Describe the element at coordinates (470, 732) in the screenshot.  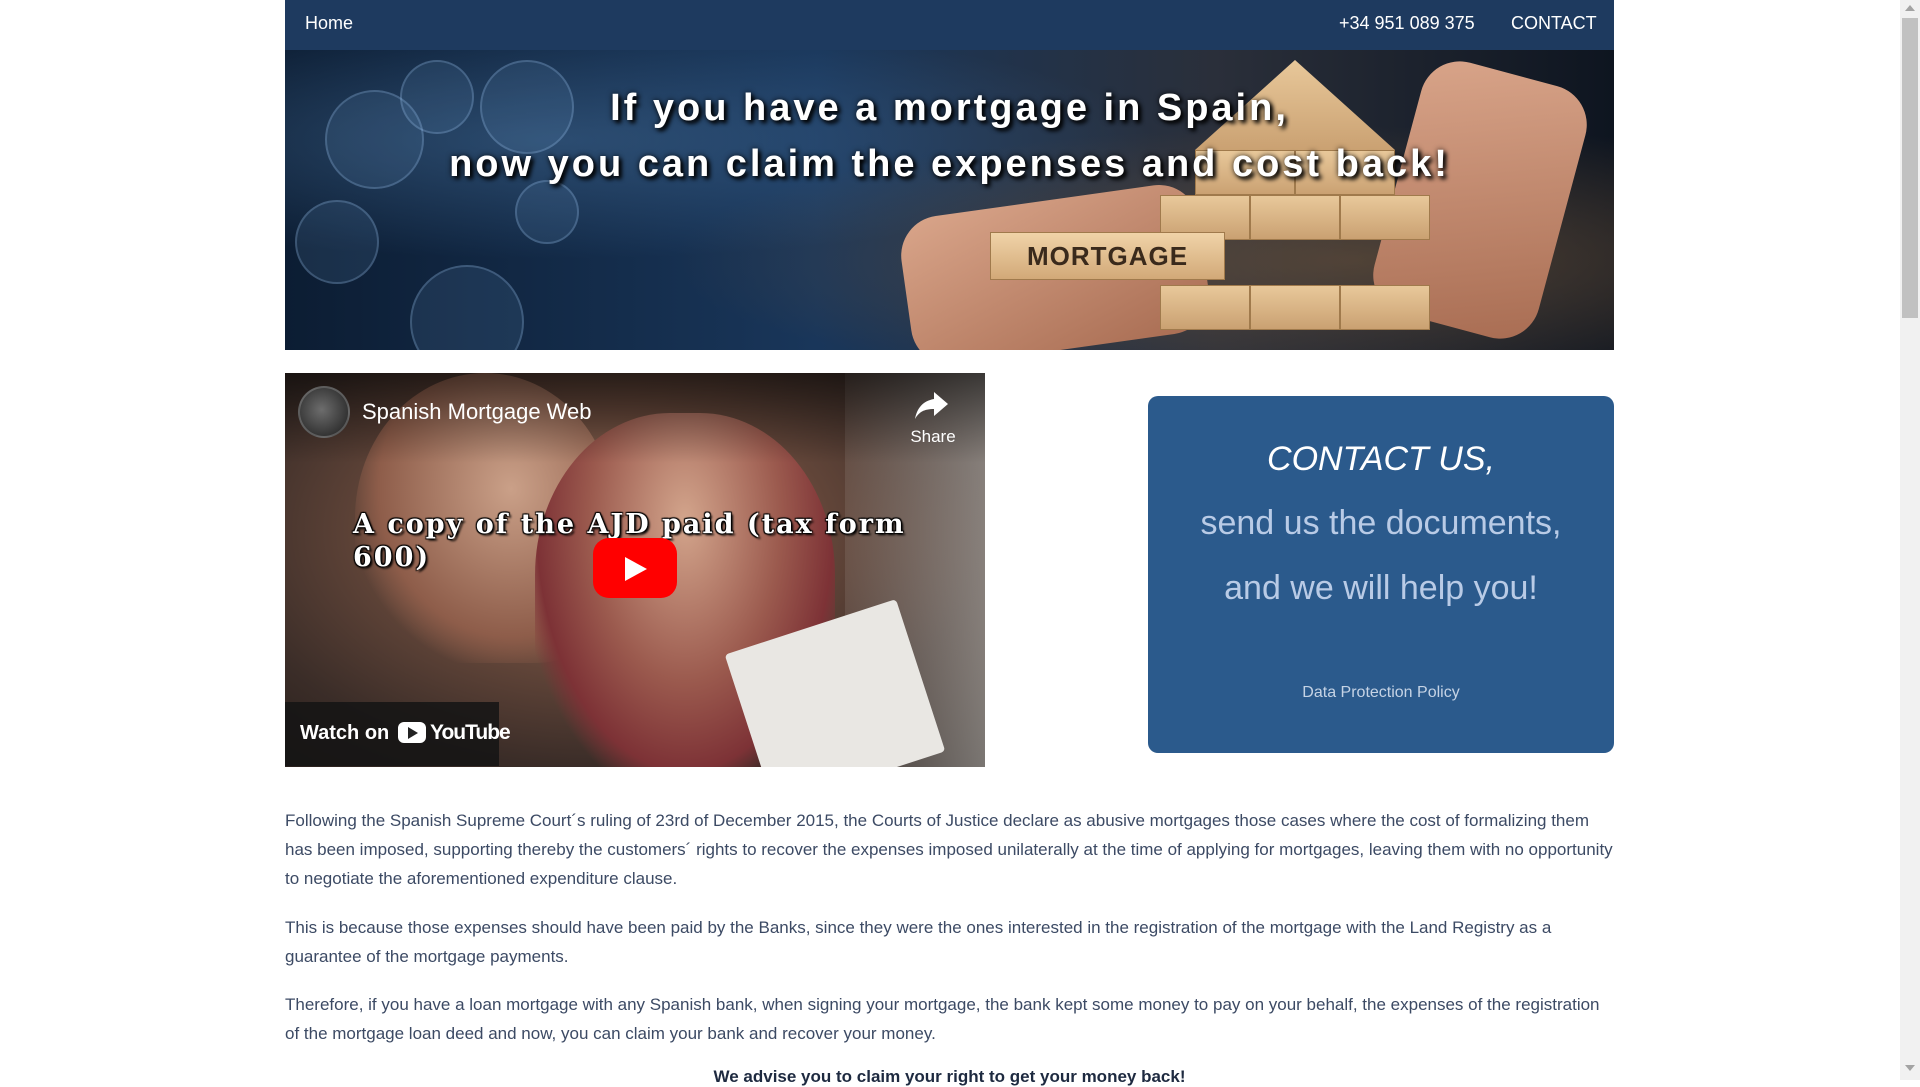
I see `youtube-wordmark: YouTube` at that location.